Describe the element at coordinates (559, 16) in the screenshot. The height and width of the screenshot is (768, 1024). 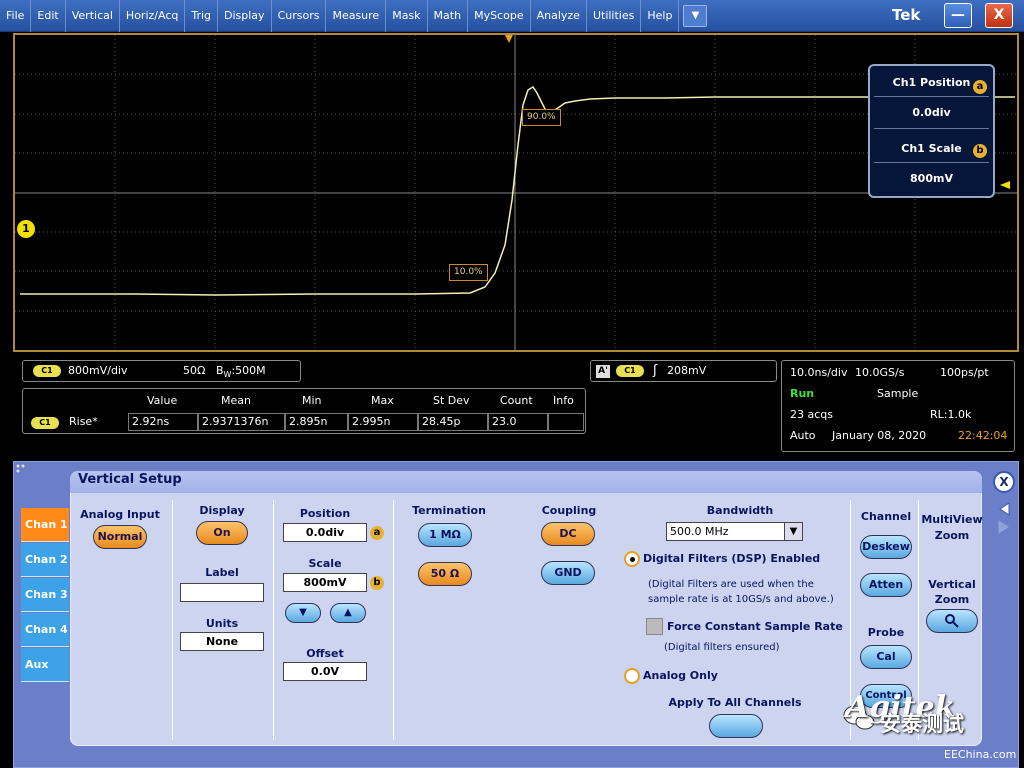
I see `menu-analyze: Analyze` at that location.